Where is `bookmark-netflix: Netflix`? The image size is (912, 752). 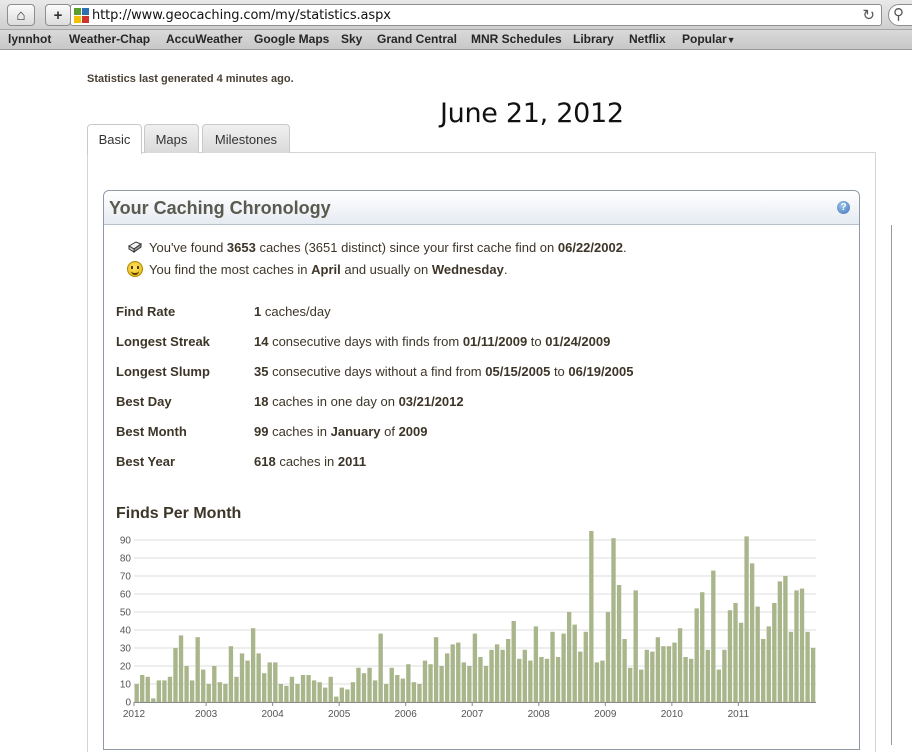 bookmark-netflix: Netflix is located at coordinates (647, 39).